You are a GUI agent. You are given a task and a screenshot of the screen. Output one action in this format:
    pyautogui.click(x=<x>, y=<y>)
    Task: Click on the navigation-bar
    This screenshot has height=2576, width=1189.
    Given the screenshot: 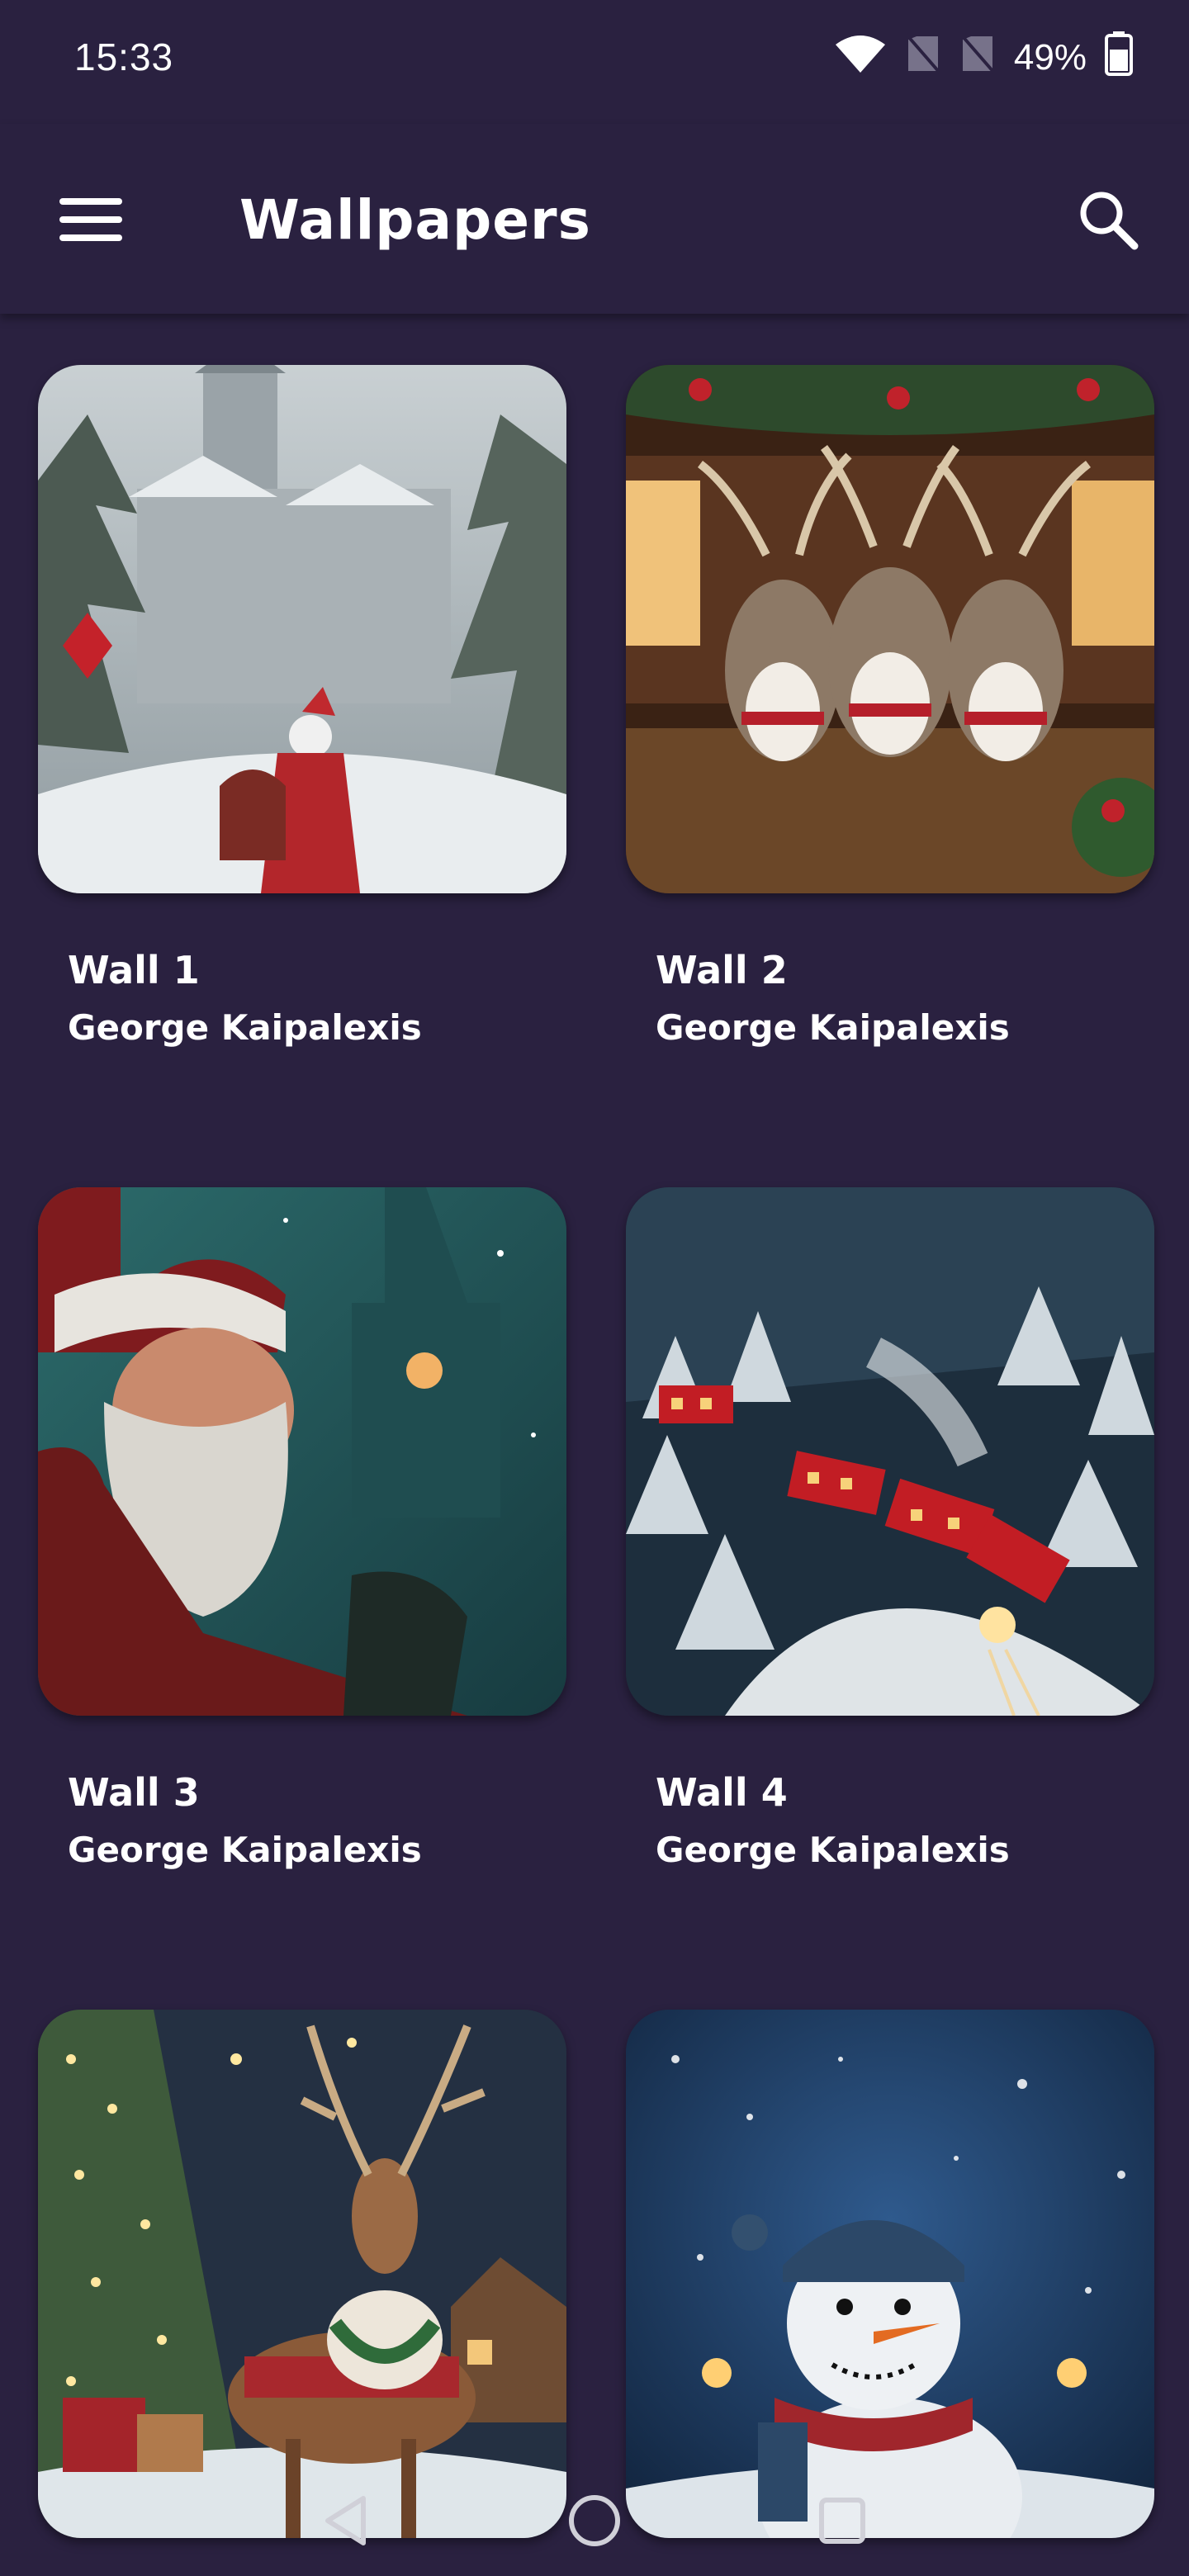 What is the action you would take?
    pyautogui.click(x=594, y=2522)
    